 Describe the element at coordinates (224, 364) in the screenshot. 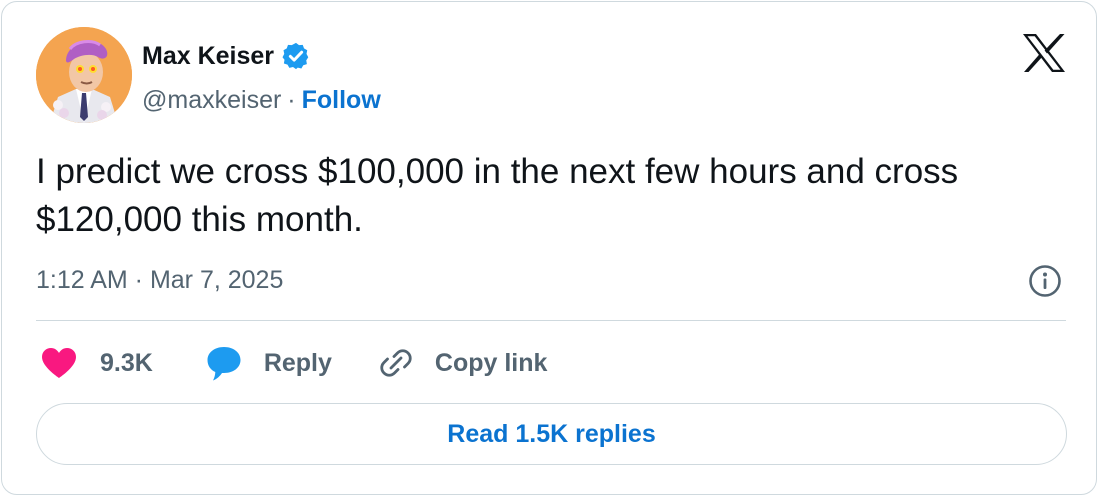

I see `speech-bubble-icon` at that location.